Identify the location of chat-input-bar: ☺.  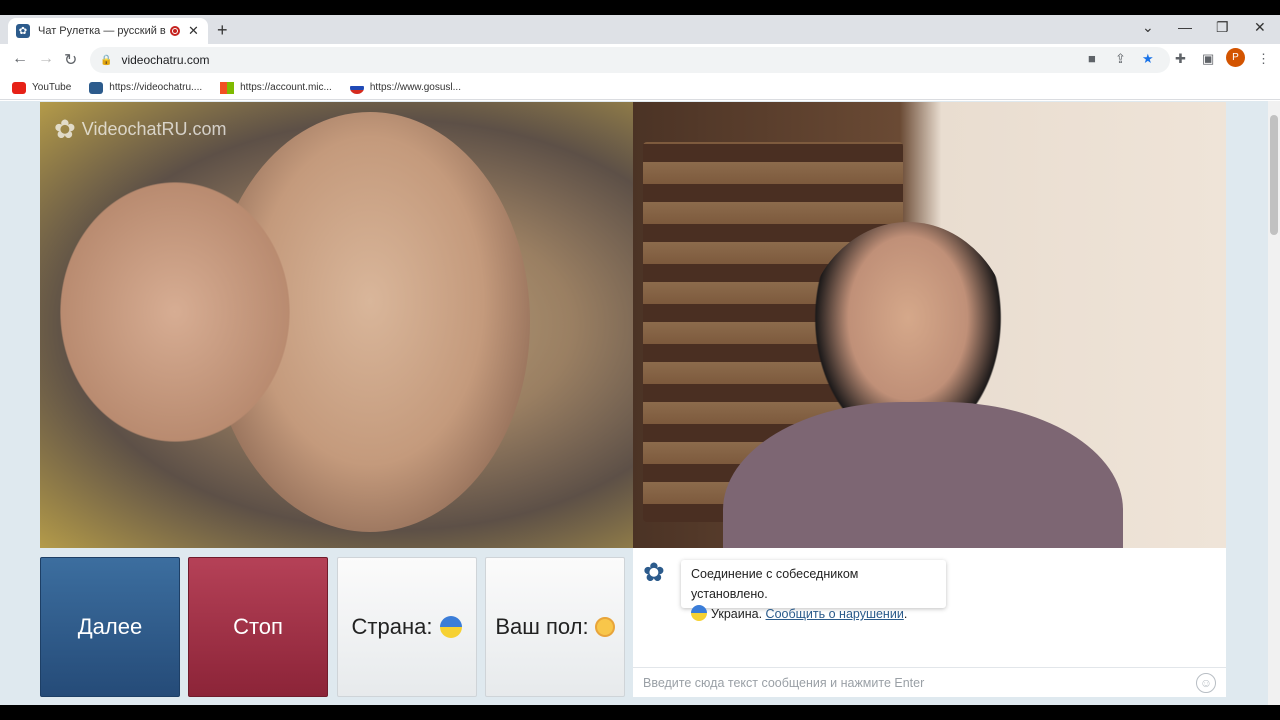
(929, 682).